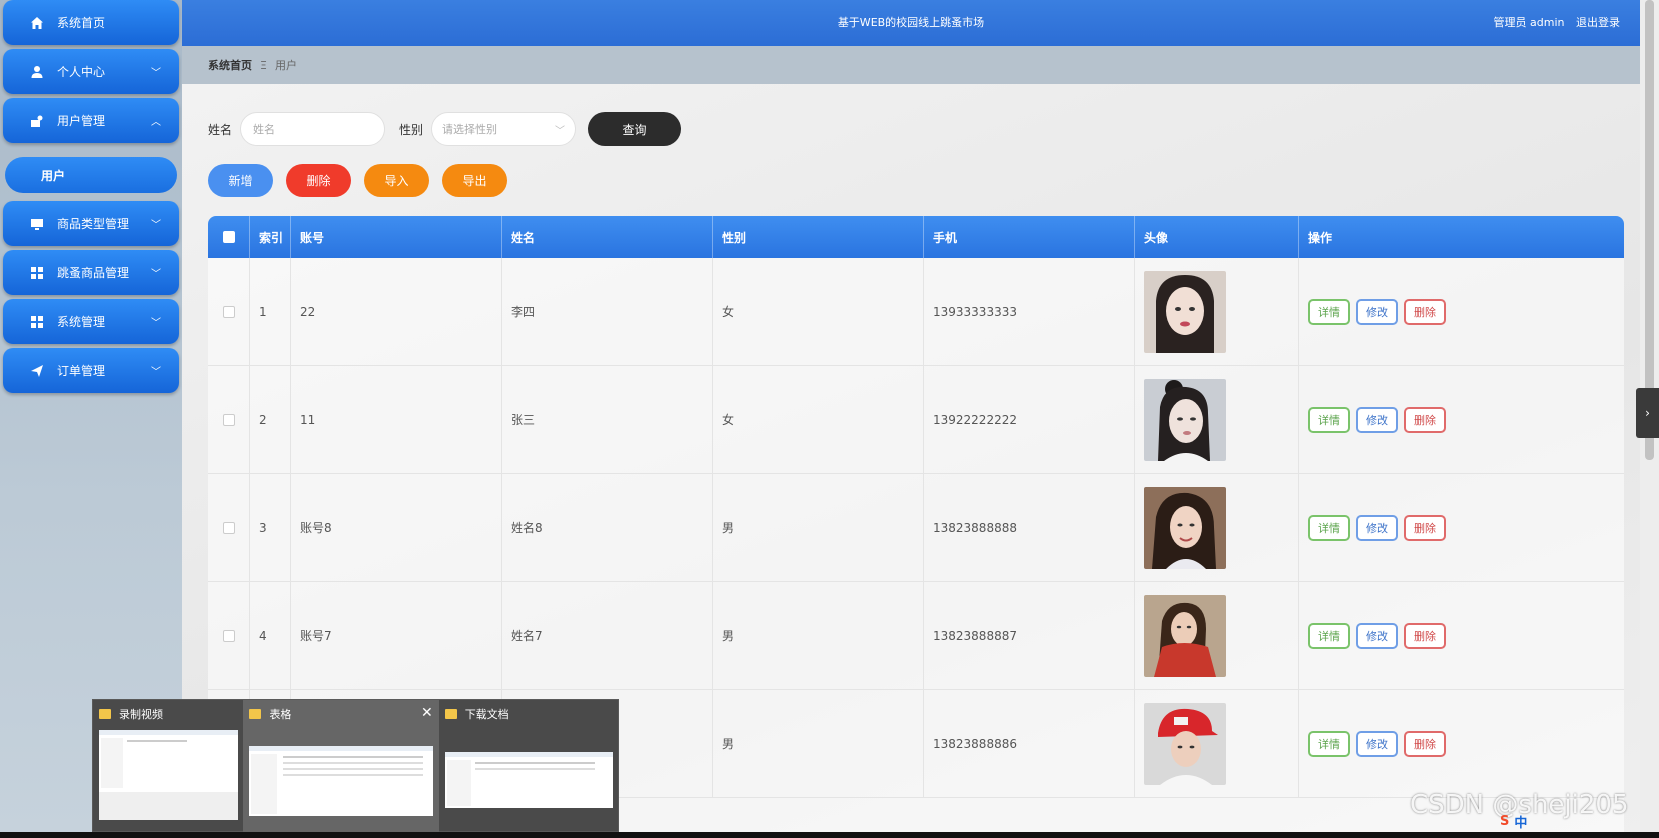  What do you see at coordinates (91, 272) in the screenshot?
I see `sidebar-item-flea-product: 跳蚤商品管理 ﹀` at bounding box center [91, 272].